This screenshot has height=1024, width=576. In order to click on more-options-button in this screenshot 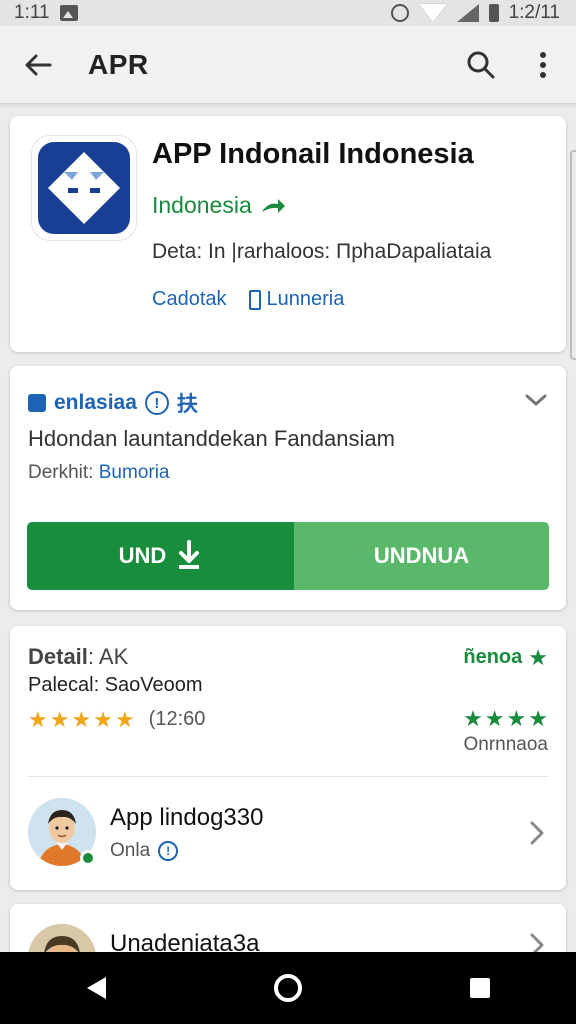, I will do `click(543, 65)`.